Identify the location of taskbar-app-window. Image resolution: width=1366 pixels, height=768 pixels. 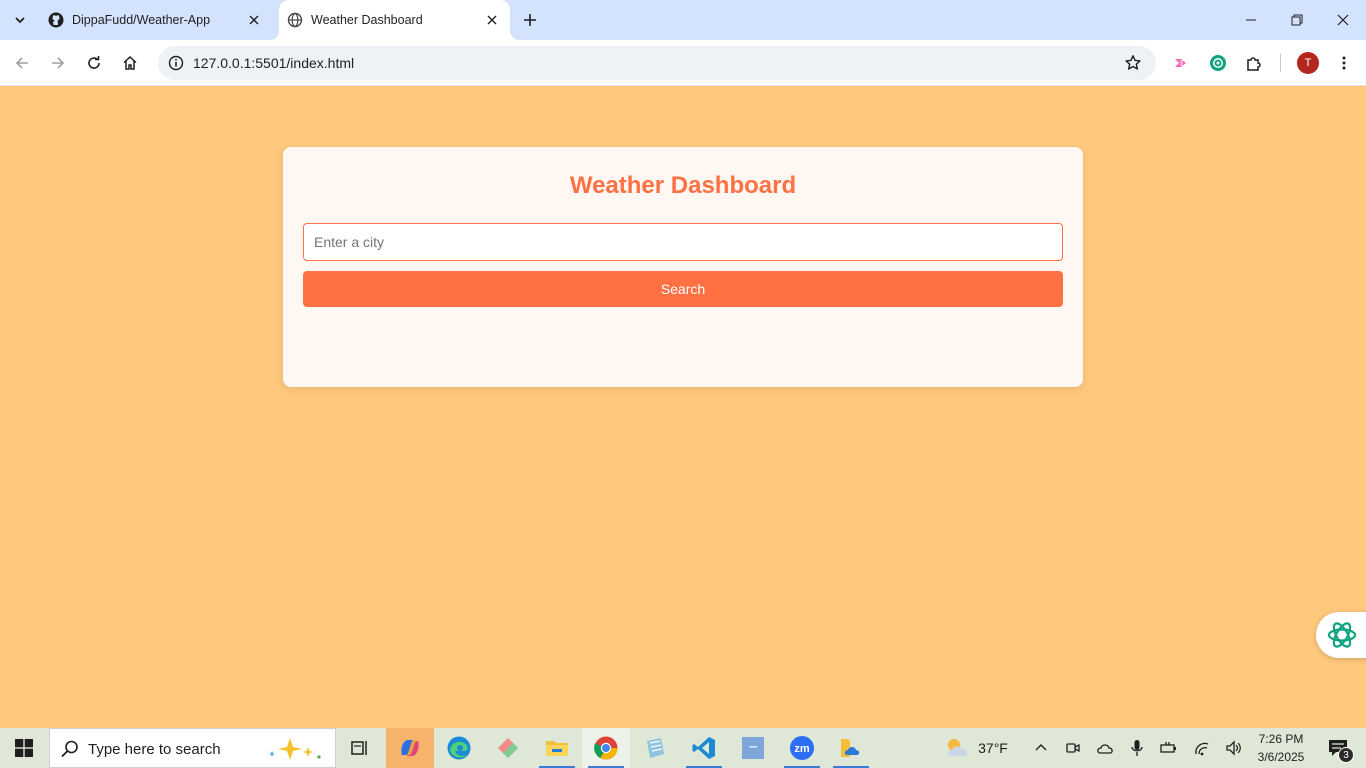
(753, 748).